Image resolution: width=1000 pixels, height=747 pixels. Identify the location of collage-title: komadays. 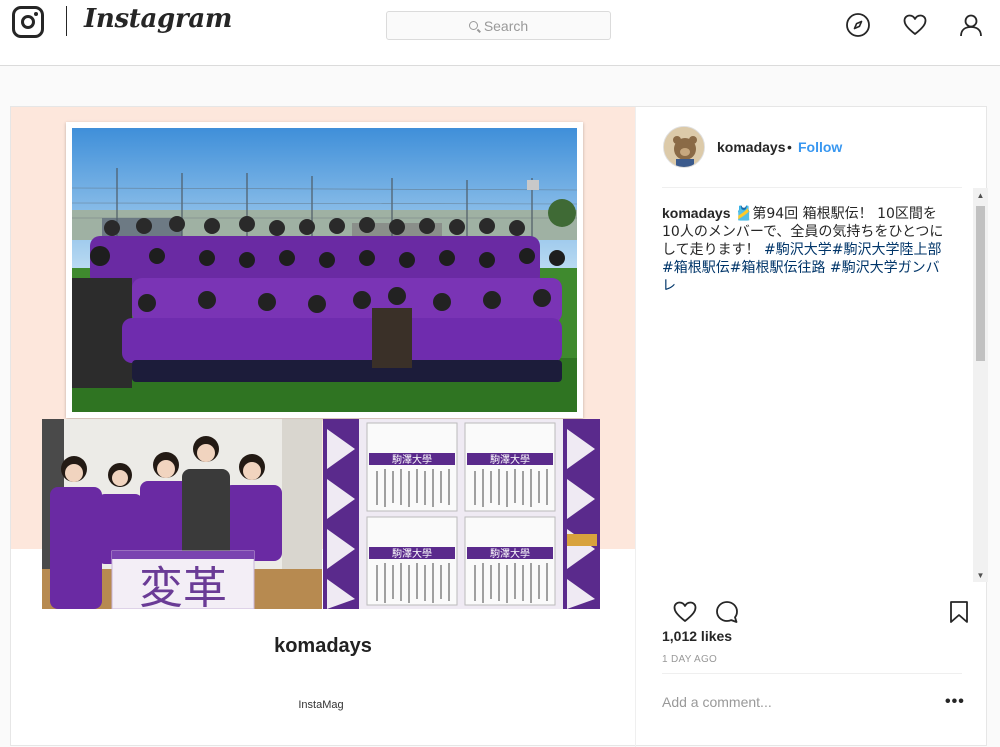
(323, 646).